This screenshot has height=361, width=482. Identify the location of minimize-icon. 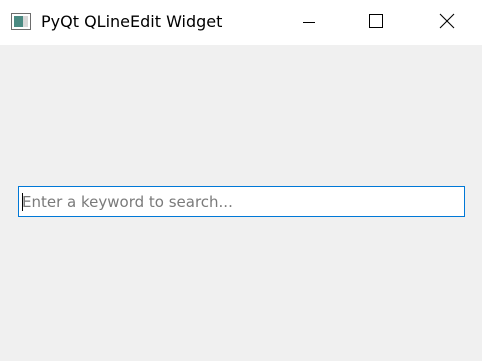
(309, 22).